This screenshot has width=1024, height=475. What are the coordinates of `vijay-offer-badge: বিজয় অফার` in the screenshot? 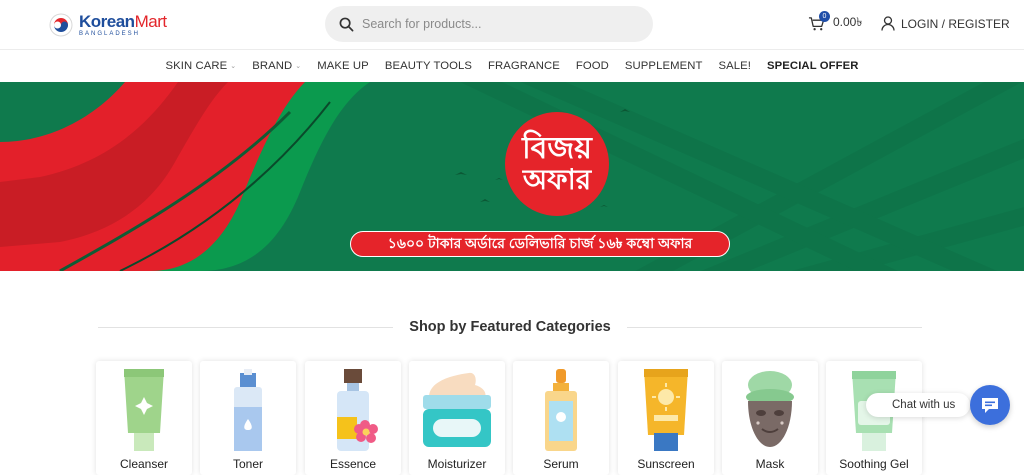 It's located at (557, 164).